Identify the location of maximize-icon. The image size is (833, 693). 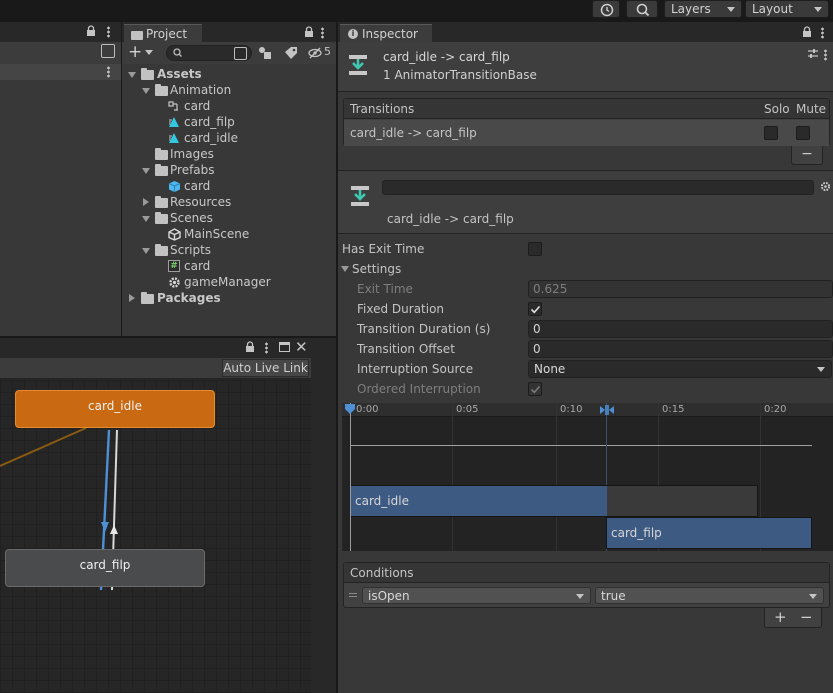
(284, 347).